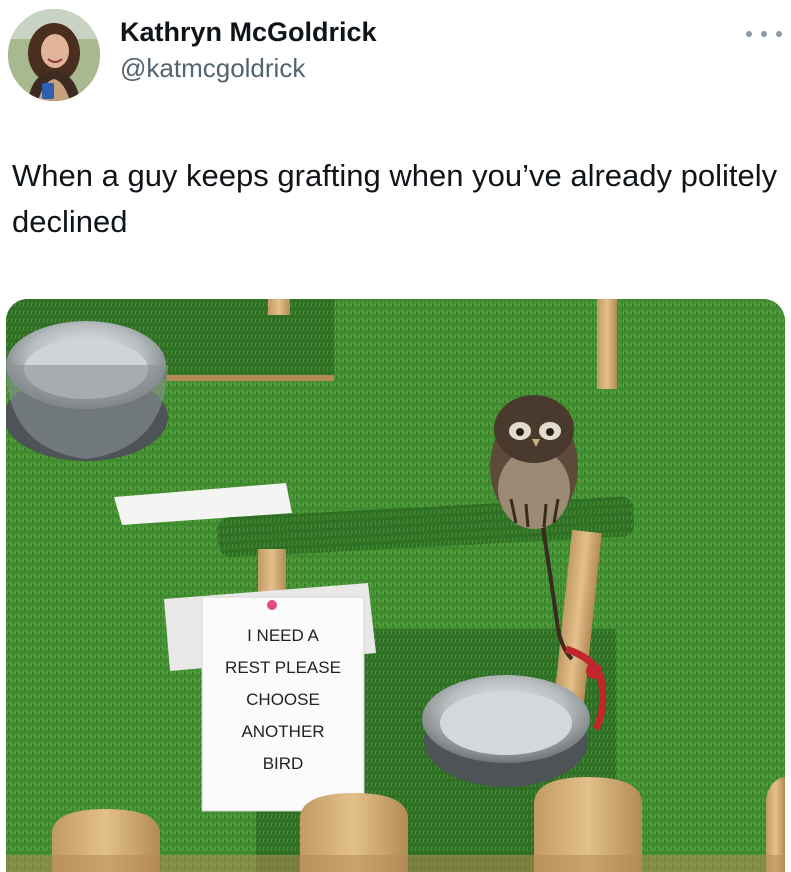 This screenshot has height=872, width=791. Describe the element at coordinates (283, 635) in the screenshot. I see `sign-line: I NEED A` at that location.